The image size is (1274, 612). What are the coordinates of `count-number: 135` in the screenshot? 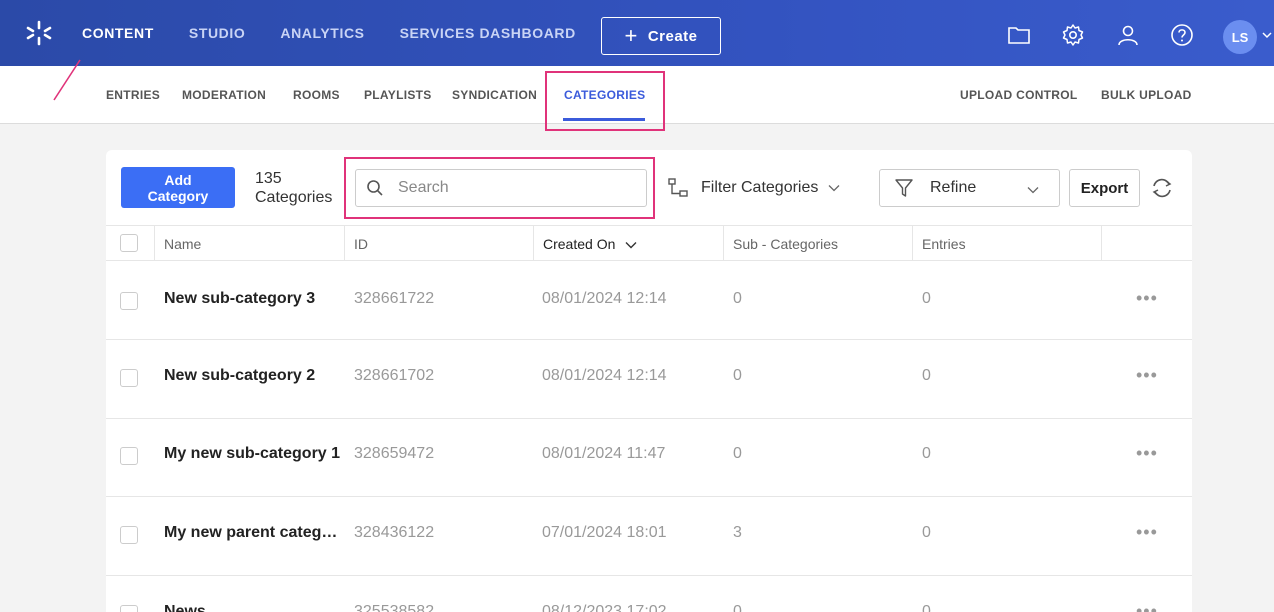 It's located at (268, 178).